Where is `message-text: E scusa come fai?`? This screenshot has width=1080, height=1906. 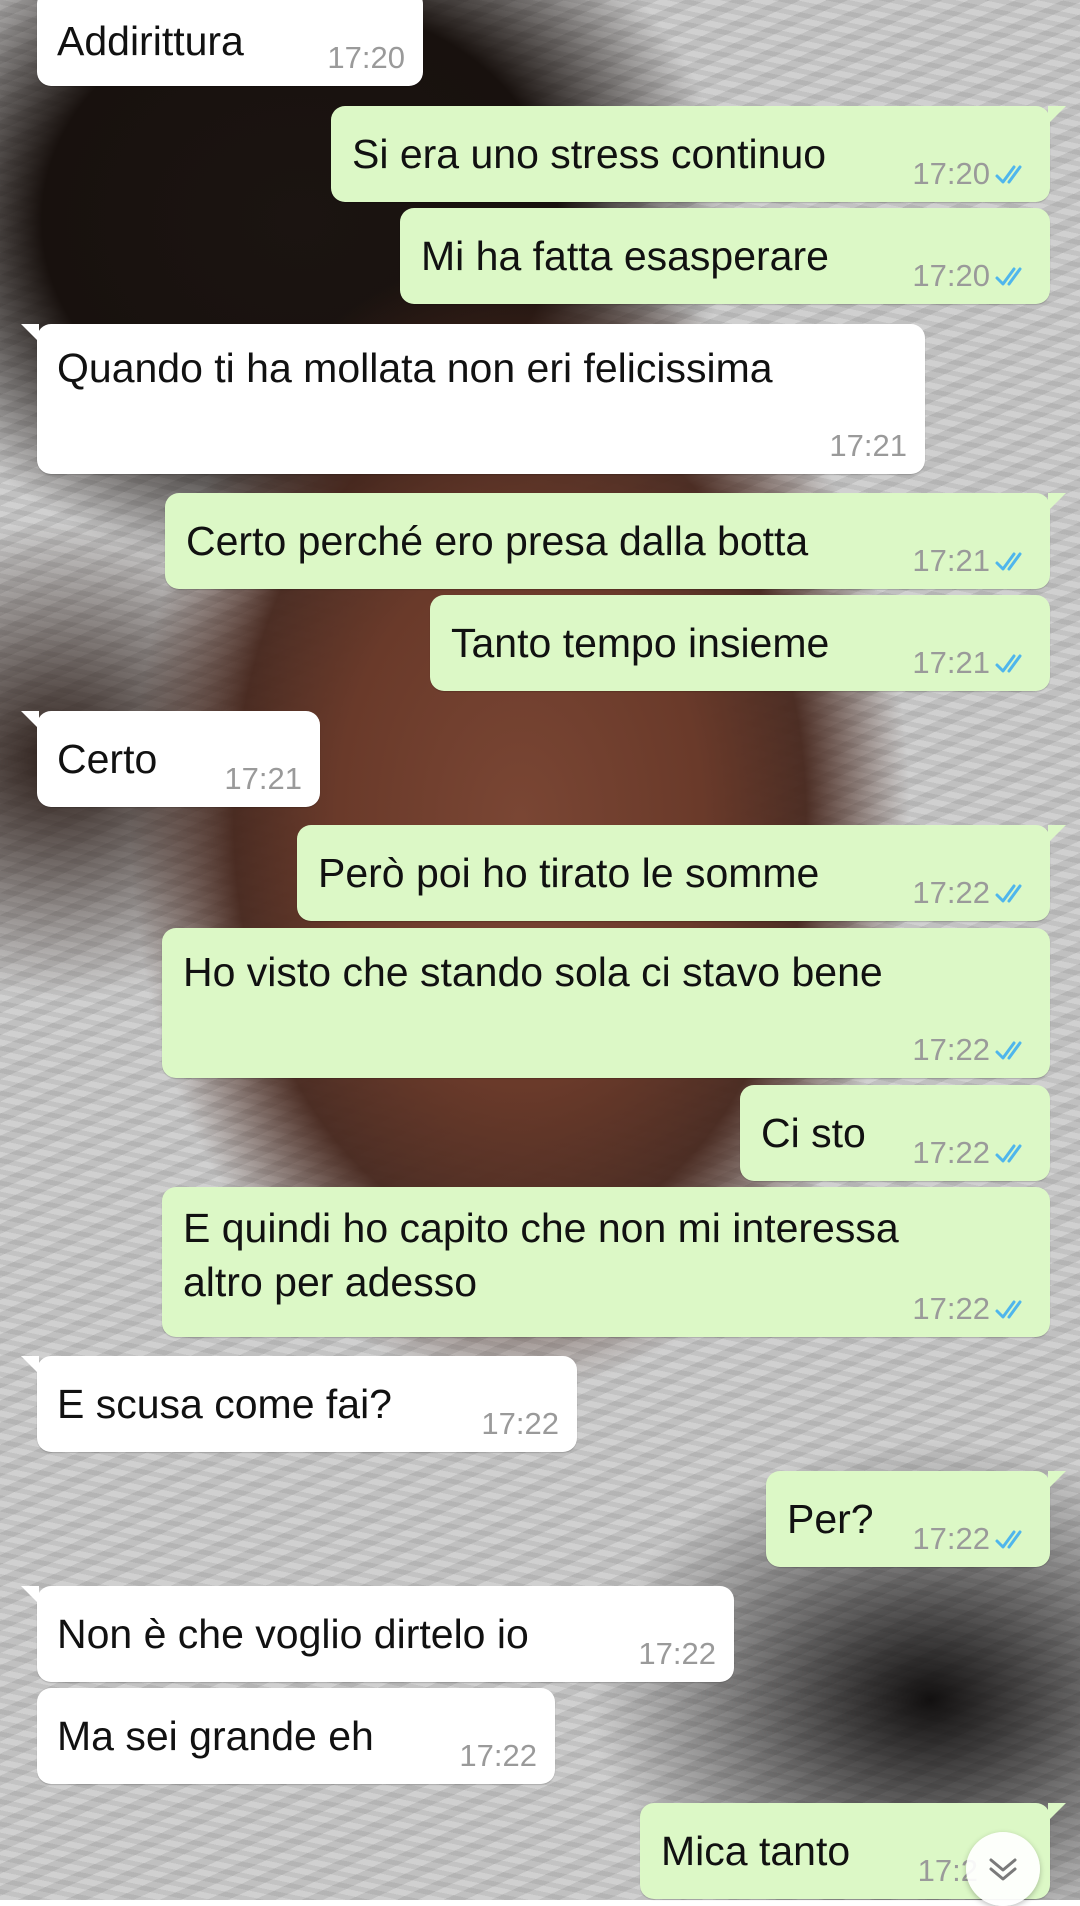 message-text: E scusa come fai? is located at coordinates (224, 1404).